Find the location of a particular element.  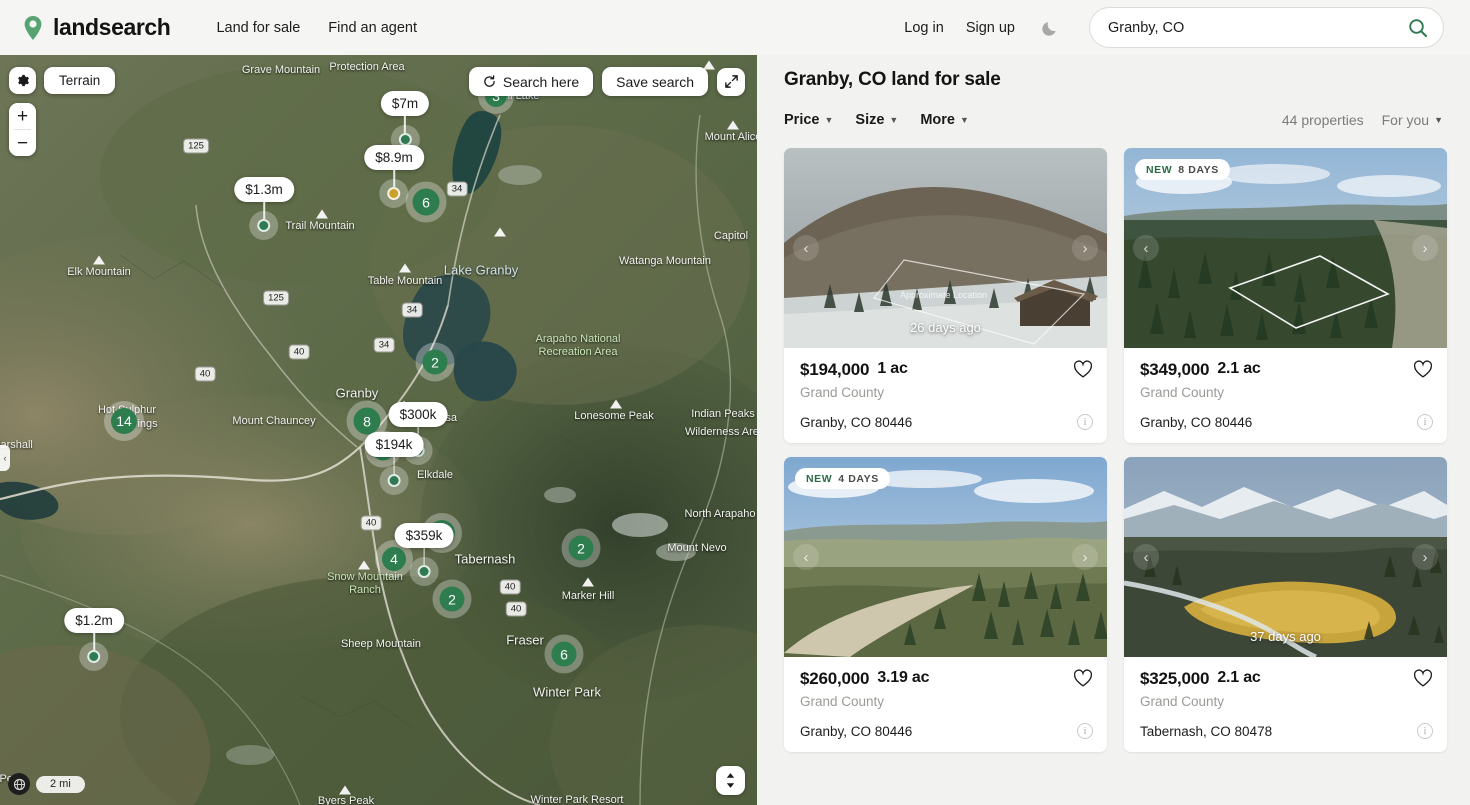

map-price-label: $1.2m is located at coordinates (94, 620).